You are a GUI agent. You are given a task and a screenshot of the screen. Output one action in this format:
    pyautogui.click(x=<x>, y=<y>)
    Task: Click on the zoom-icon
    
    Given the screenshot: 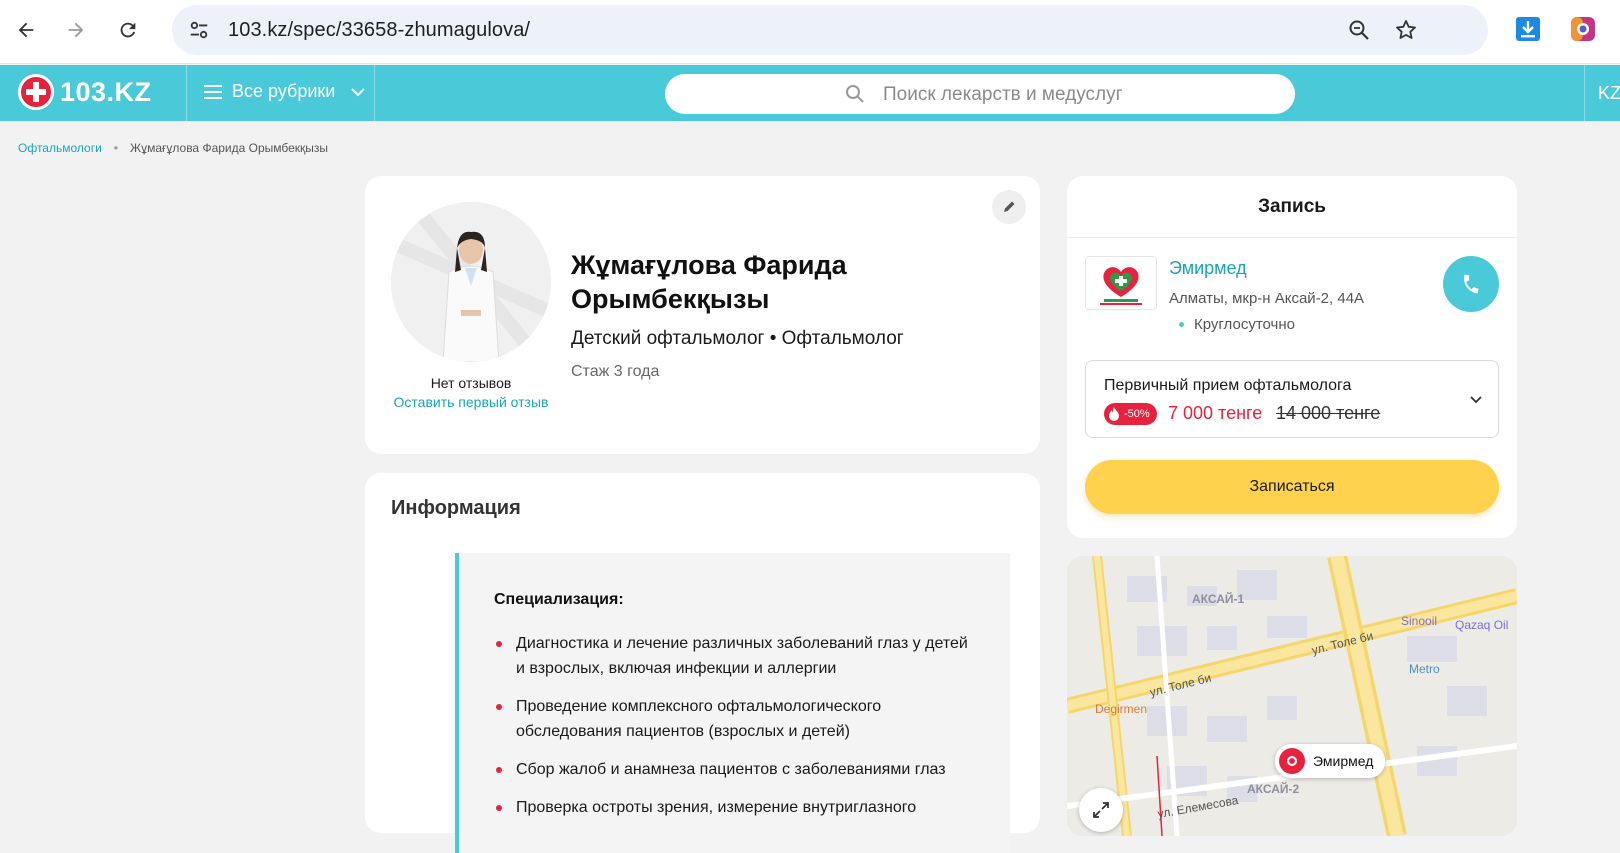 What is the action you would take?
    pyautogui.click(x=1359, y=30)
    